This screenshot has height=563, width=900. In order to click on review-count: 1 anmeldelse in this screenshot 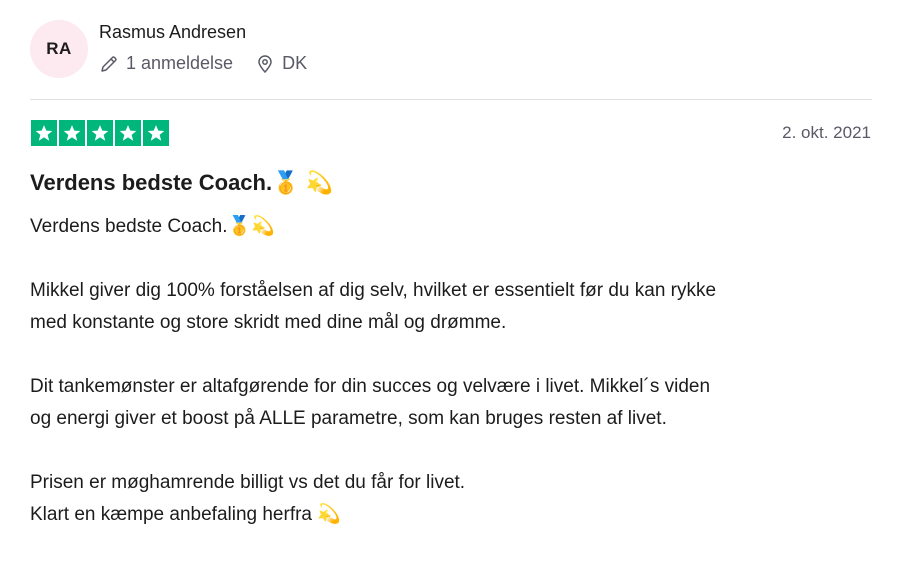, I will do `click(180, 63)`.